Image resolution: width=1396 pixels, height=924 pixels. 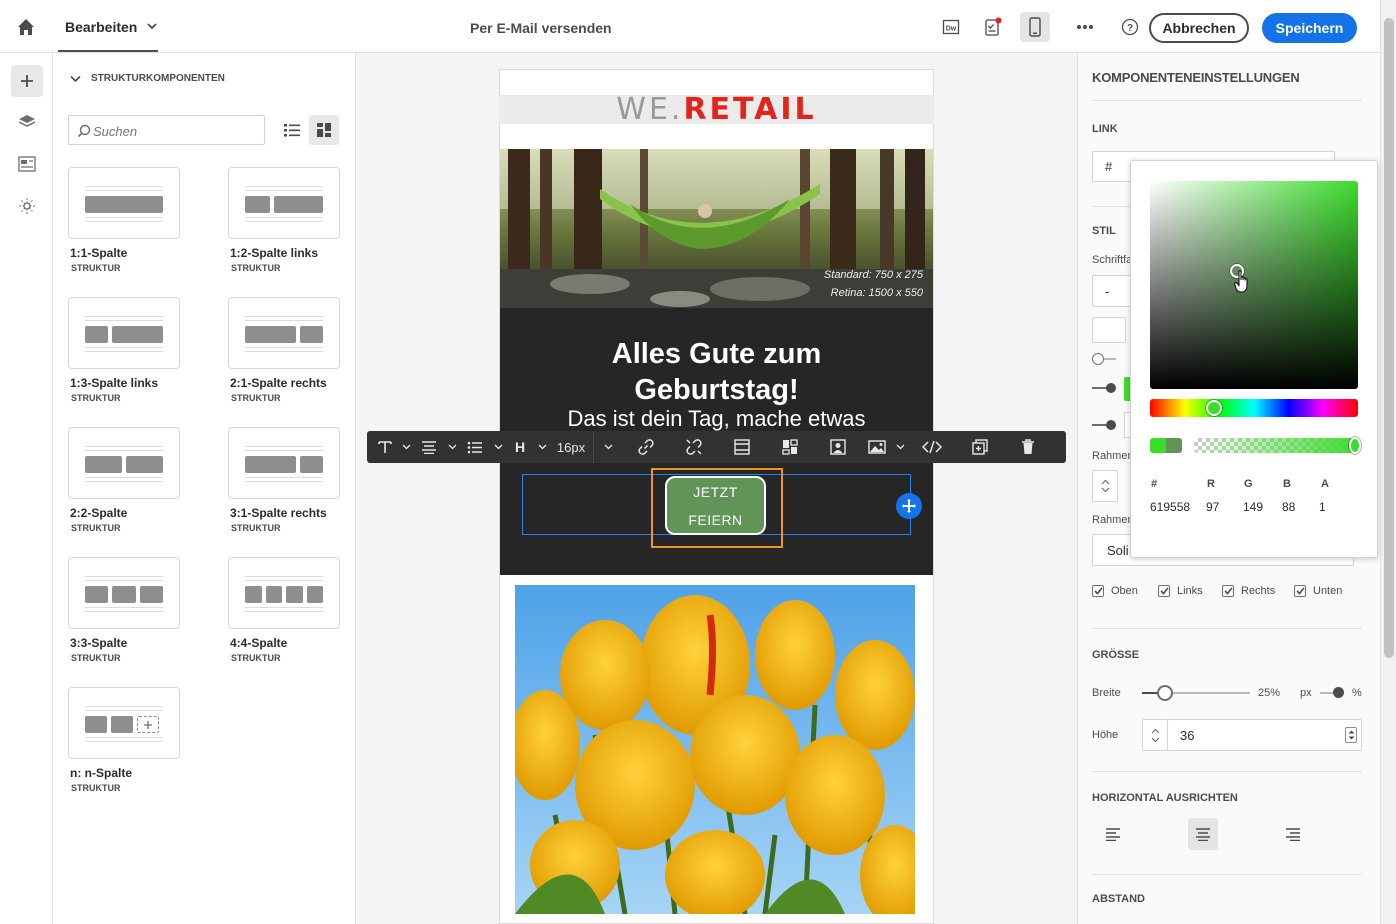 I want to click on align-left-icon, so click(x=1113, y=834).